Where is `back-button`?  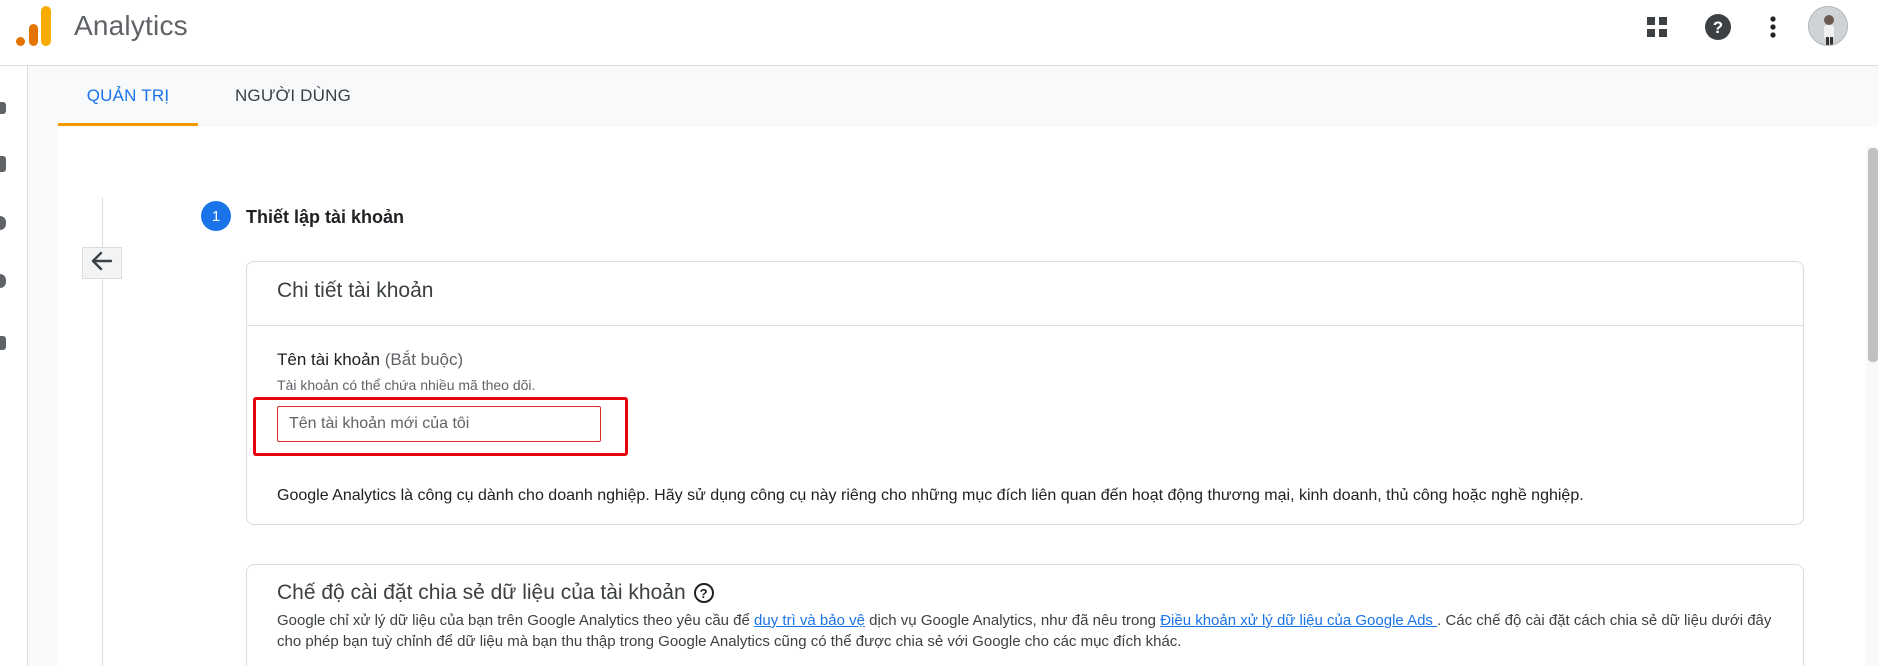
back-button is located at coordinates (102, 263).